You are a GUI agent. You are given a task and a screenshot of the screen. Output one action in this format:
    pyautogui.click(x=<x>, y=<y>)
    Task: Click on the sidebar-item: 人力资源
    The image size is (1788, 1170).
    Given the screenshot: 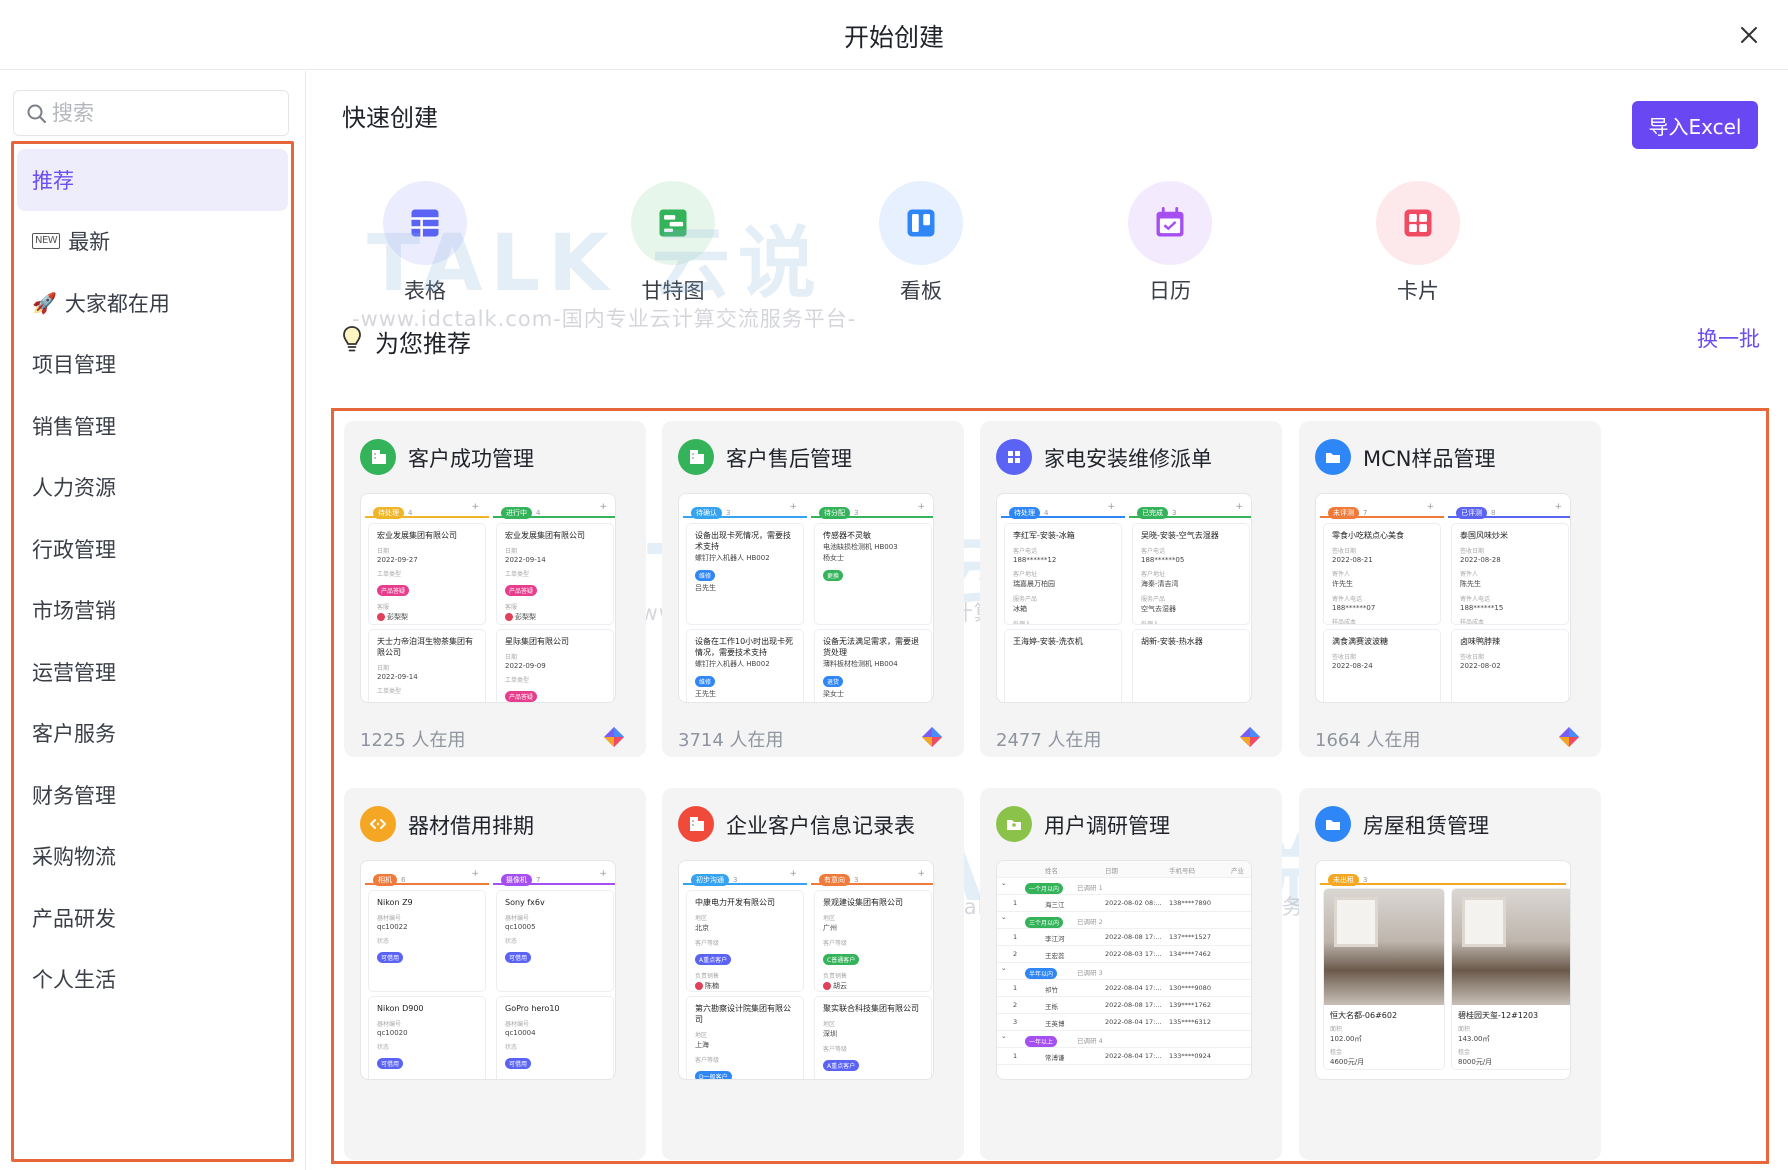 What is the action you would take?
    pyautogui.click(x=152, y=488)
    